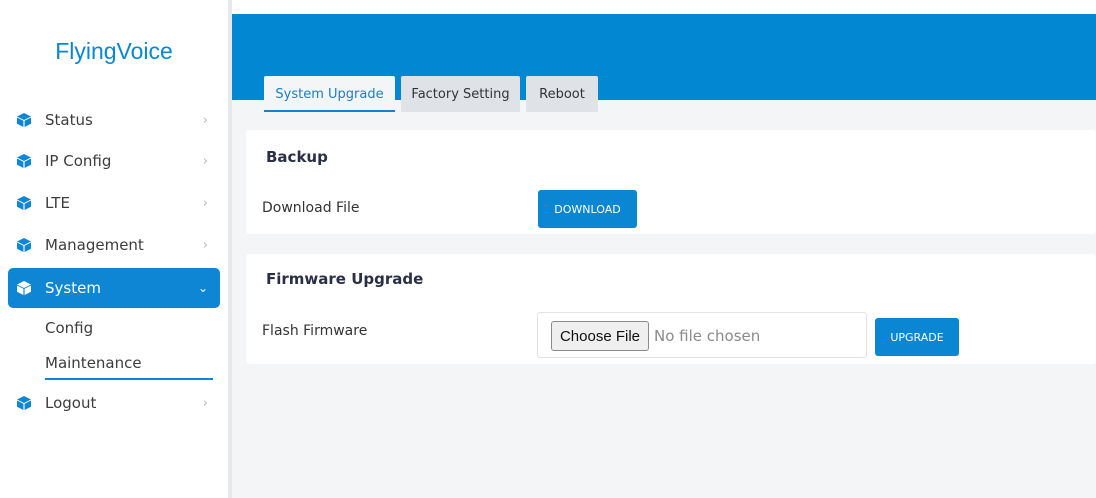 The width and height of the screenshot is (1096, 498). I want to click on sidebar-item-ip-config: IP Config ›, so click(114, 161).